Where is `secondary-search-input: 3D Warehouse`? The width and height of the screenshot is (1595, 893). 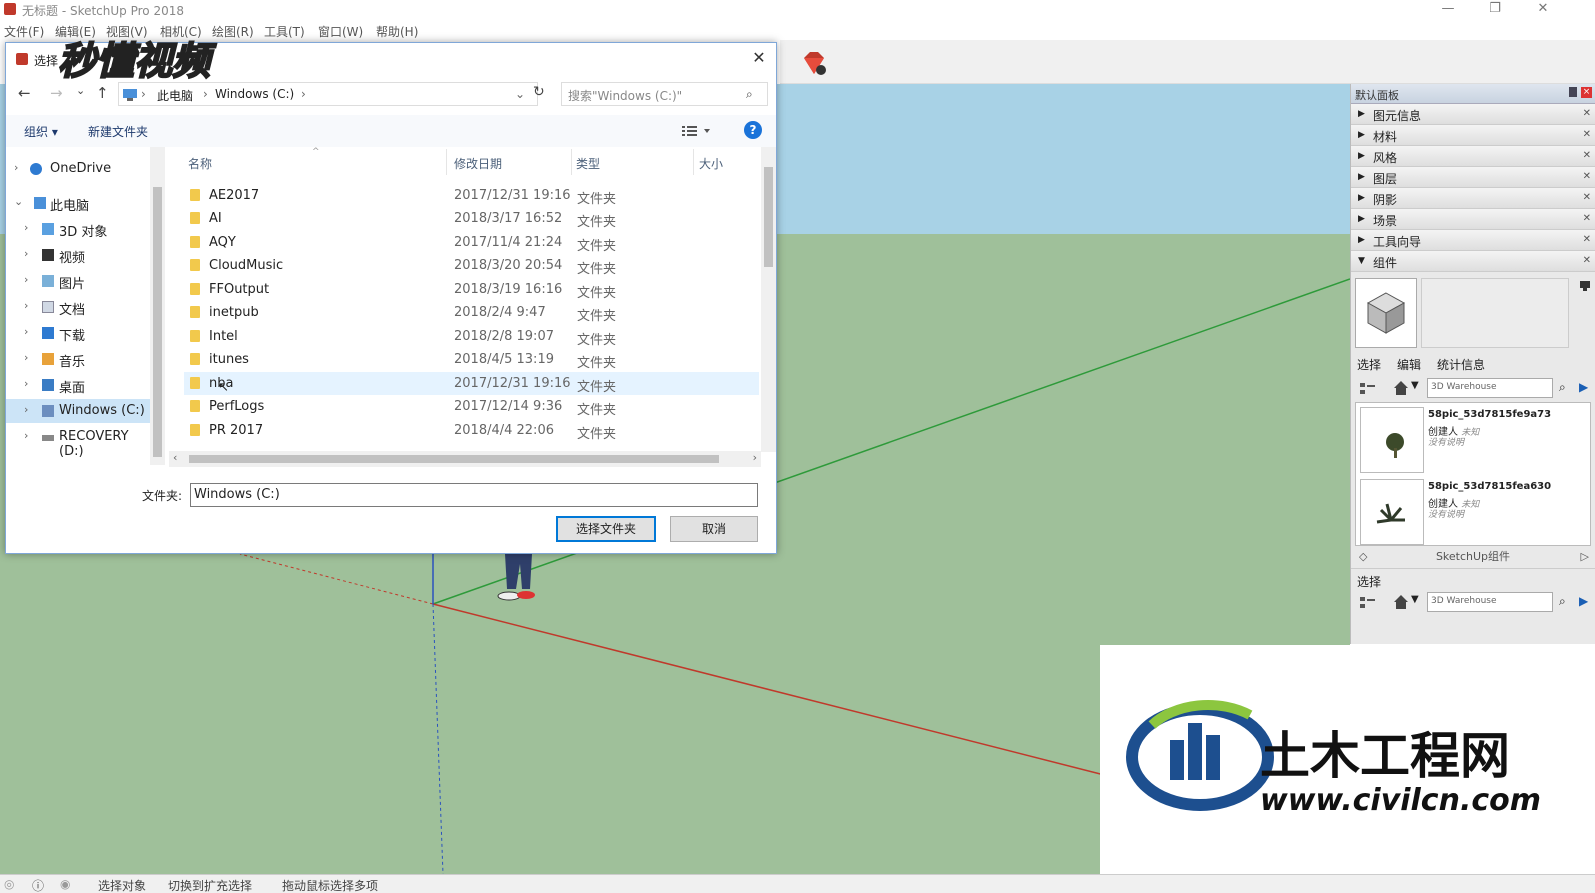
secondary-search-input: 3D Warehouse is located at coordinates (1490, 602).